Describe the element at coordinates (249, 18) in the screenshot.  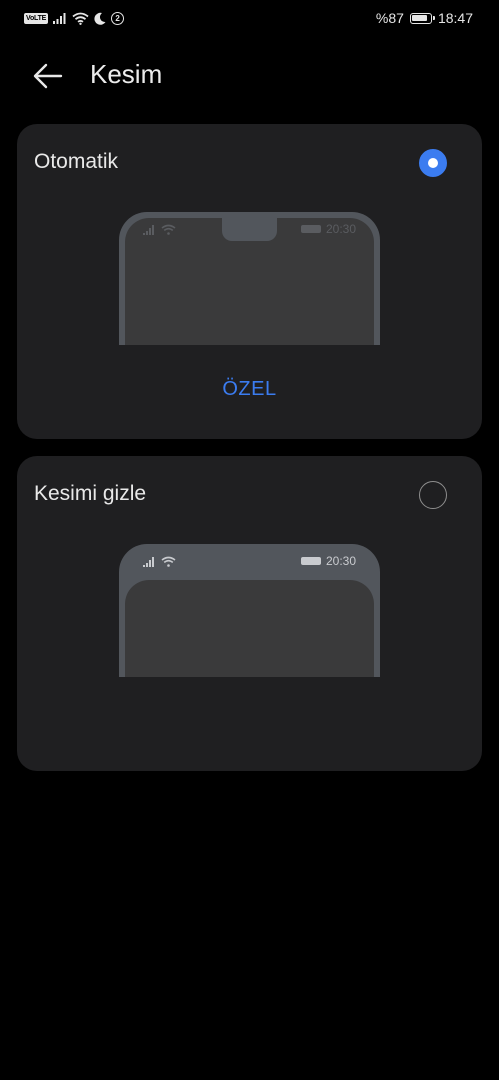
I see `status-bar: VoLTE 2 %87 18:47` at that location.